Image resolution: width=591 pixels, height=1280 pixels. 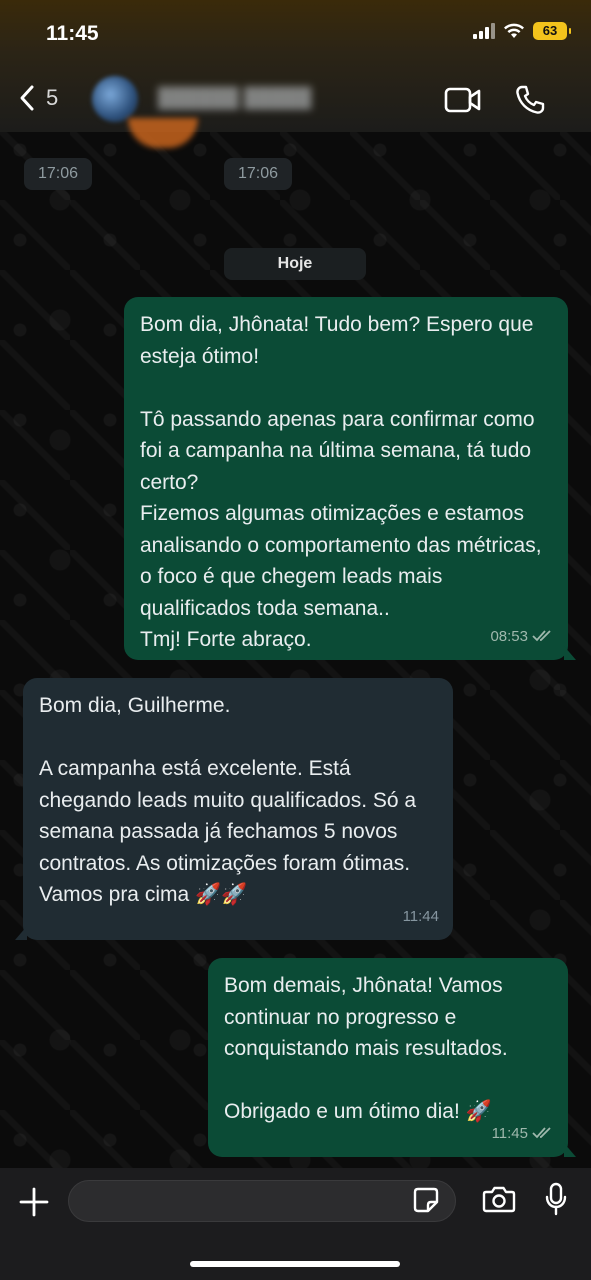 What do you see at coordinates (509, 636) in the screenshot?
I see `message-time: 08:53` at bounding box center [509, 636].